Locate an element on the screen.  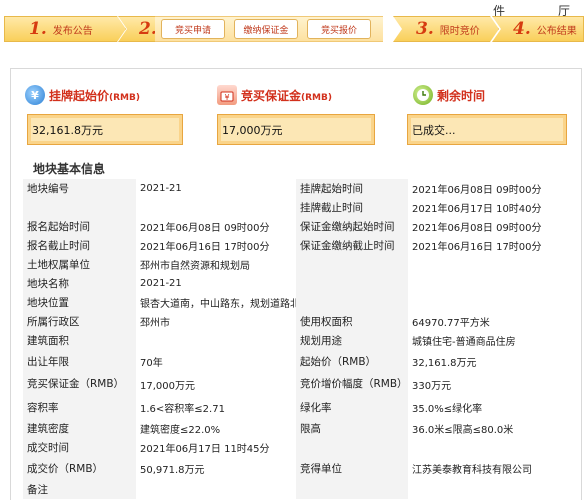
deposit-value: 17,000万元 is located at coordinates (252, 130).